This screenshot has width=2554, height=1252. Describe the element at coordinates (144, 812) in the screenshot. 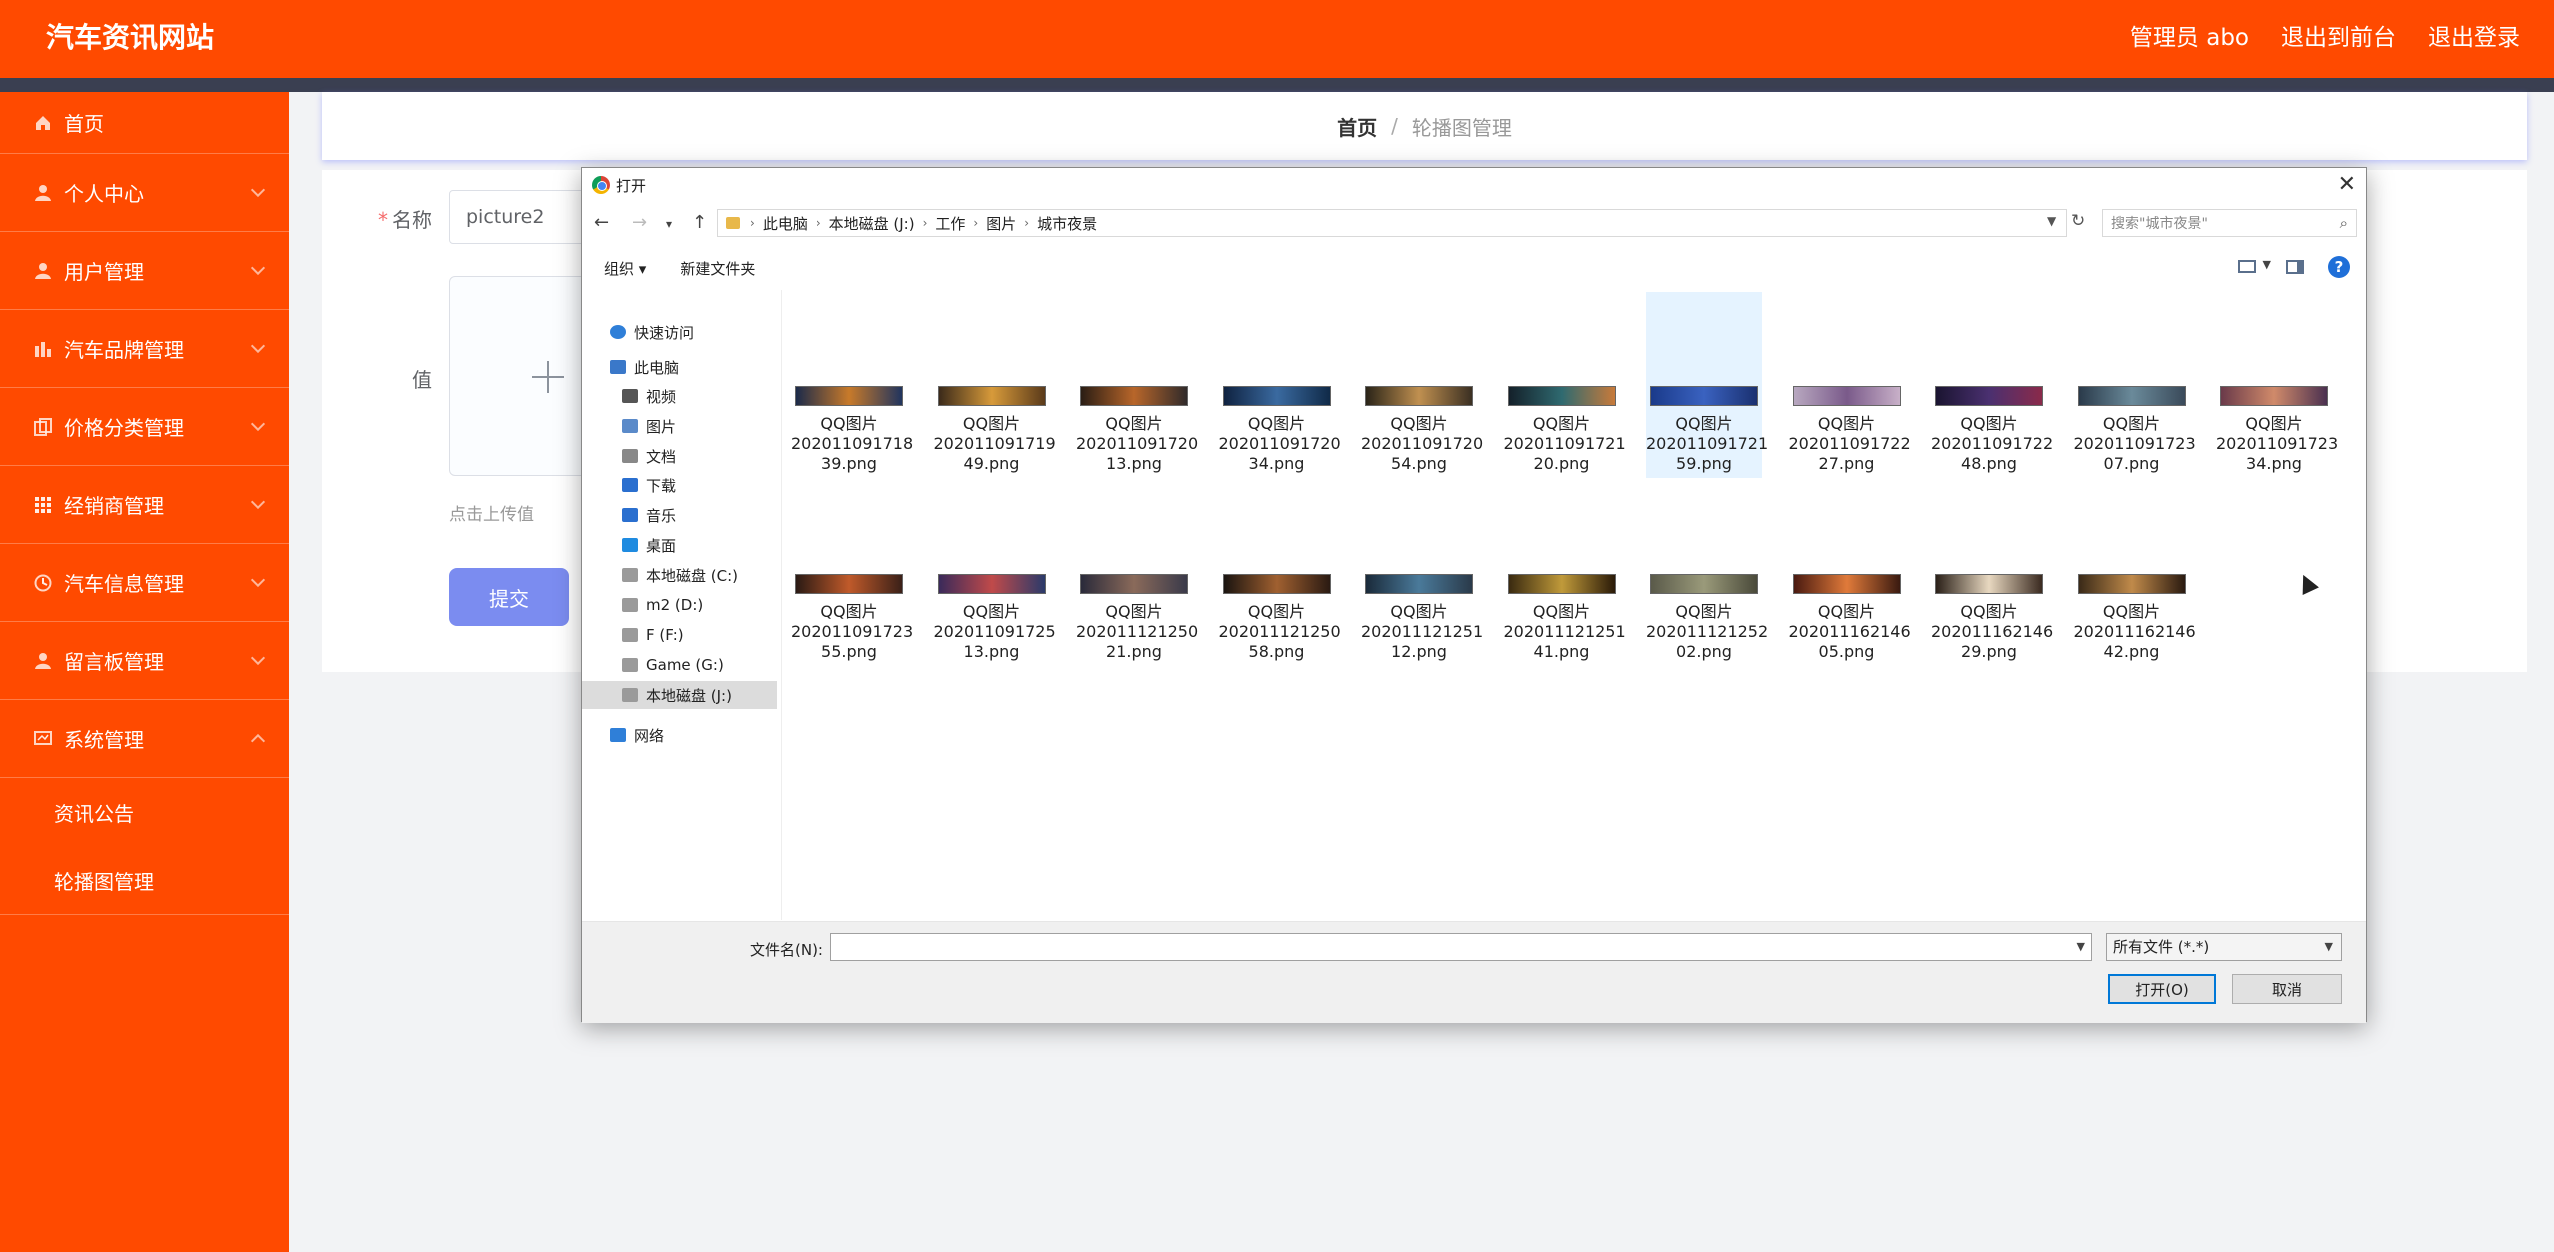

I see `sidebar-subitem-news: 资讯公告` at that location.